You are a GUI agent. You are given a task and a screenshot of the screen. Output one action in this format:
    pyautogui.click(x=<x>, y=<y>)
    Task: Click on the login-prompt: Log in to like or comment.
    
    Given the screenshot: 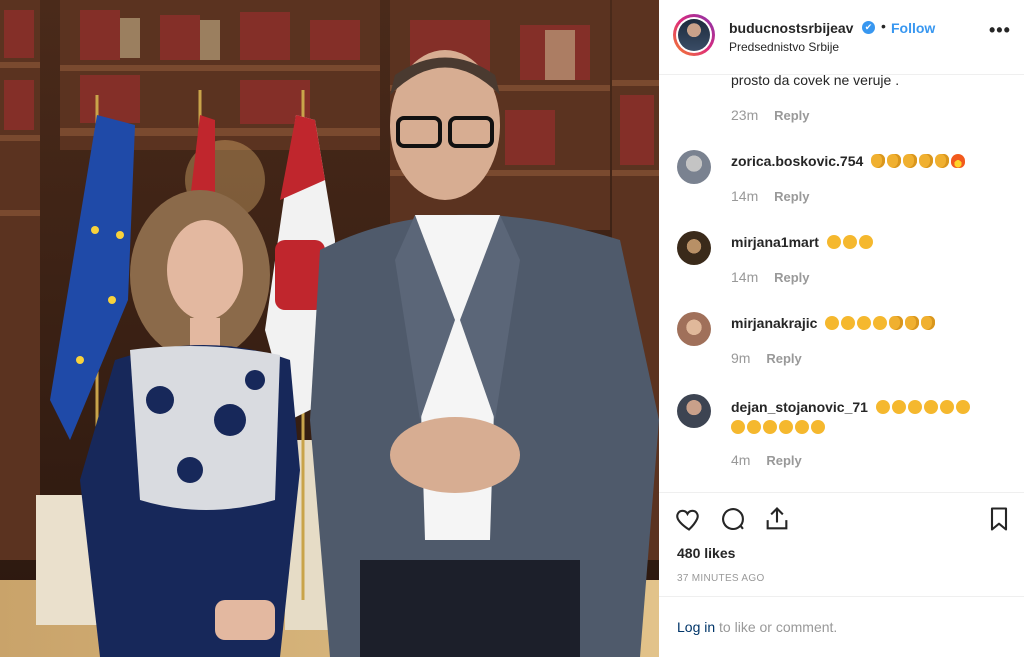 What is the action you would take?
    pyautogui.click(x=841, y=627)
    